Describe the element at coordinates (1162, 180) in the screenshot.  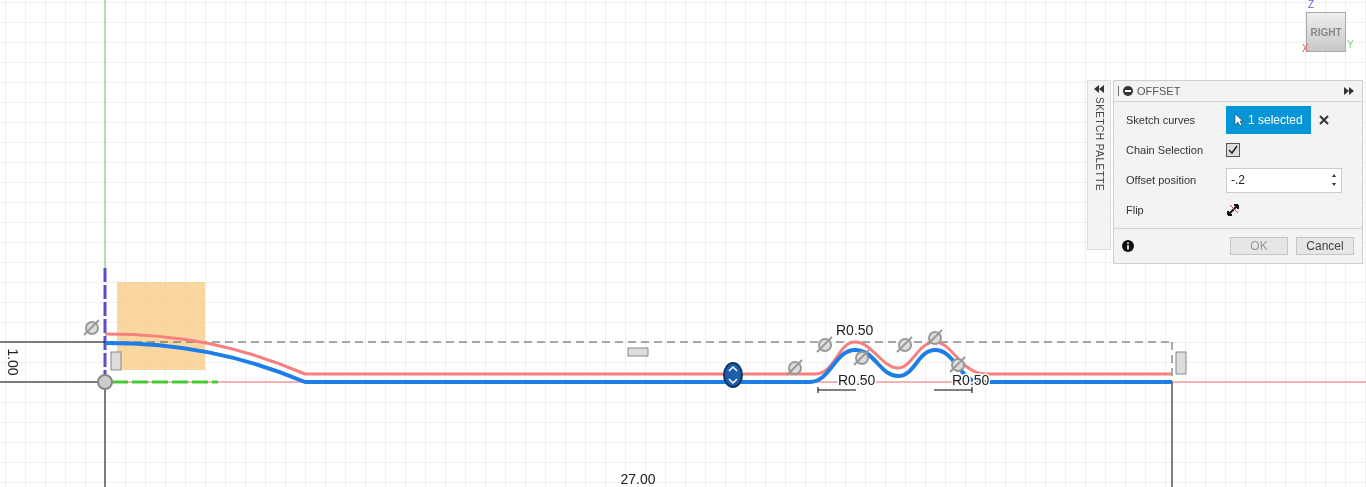
I see `field-label: Offset position` at that location.